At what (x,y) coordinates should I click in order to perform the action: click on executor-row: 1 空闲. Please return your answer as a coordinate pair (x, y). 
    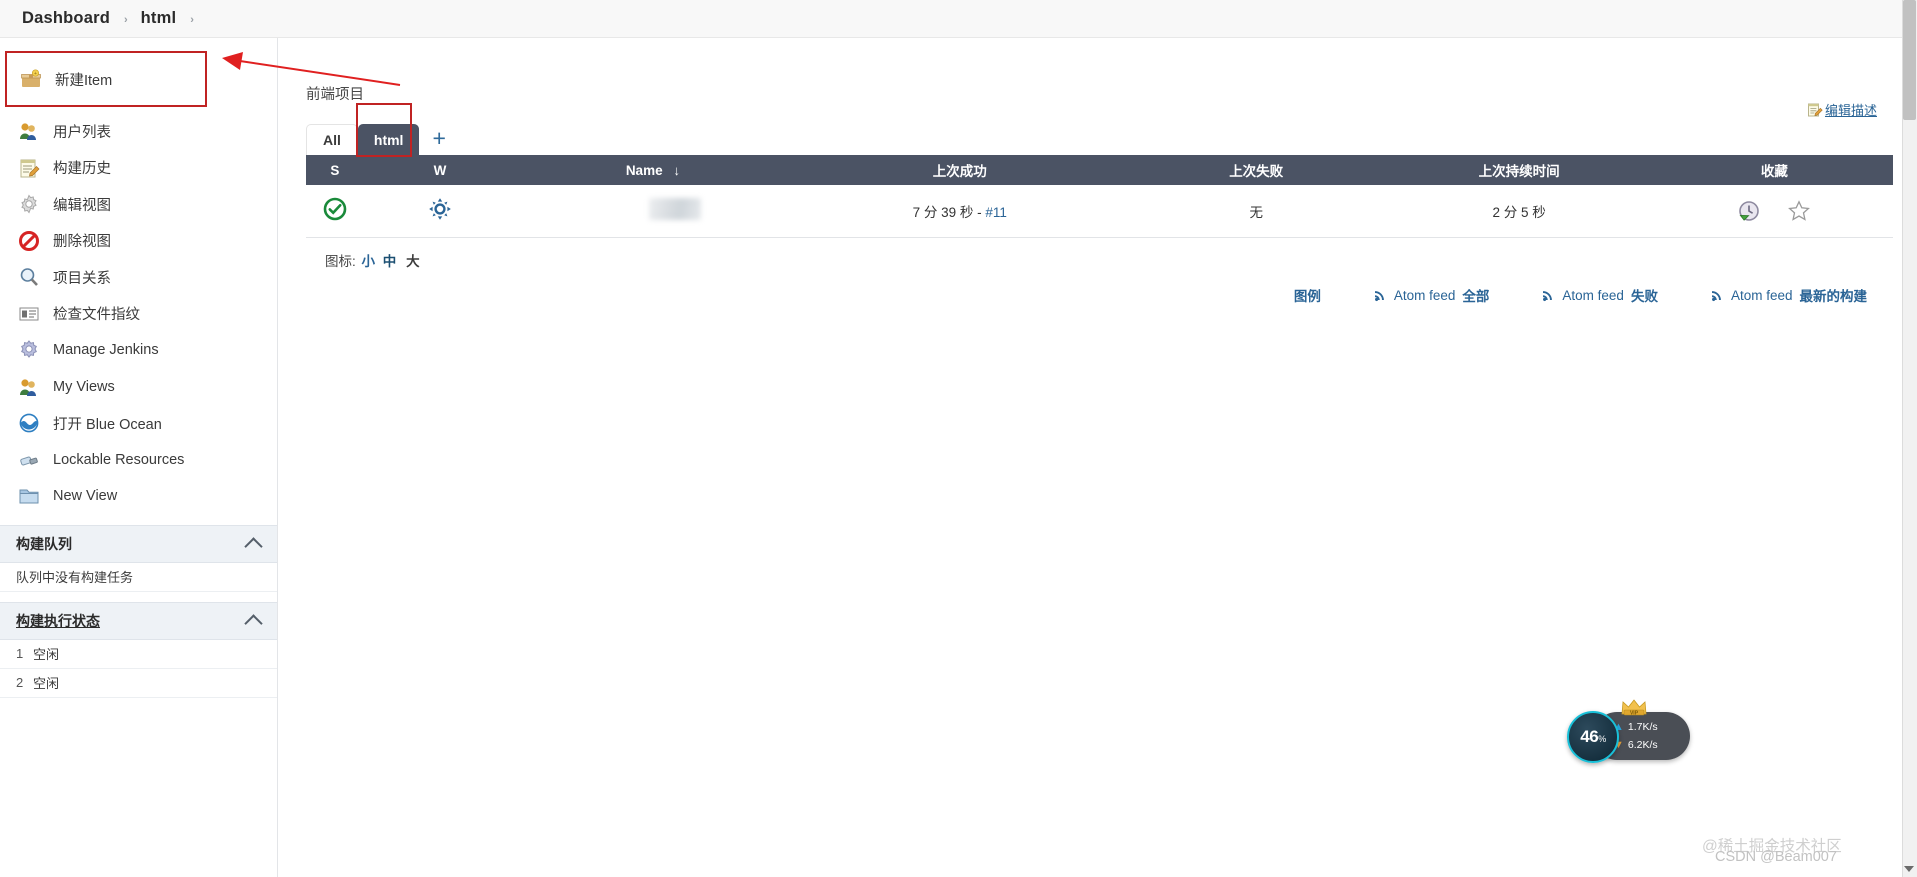
    Looking at the image, I should click on (138, 654).